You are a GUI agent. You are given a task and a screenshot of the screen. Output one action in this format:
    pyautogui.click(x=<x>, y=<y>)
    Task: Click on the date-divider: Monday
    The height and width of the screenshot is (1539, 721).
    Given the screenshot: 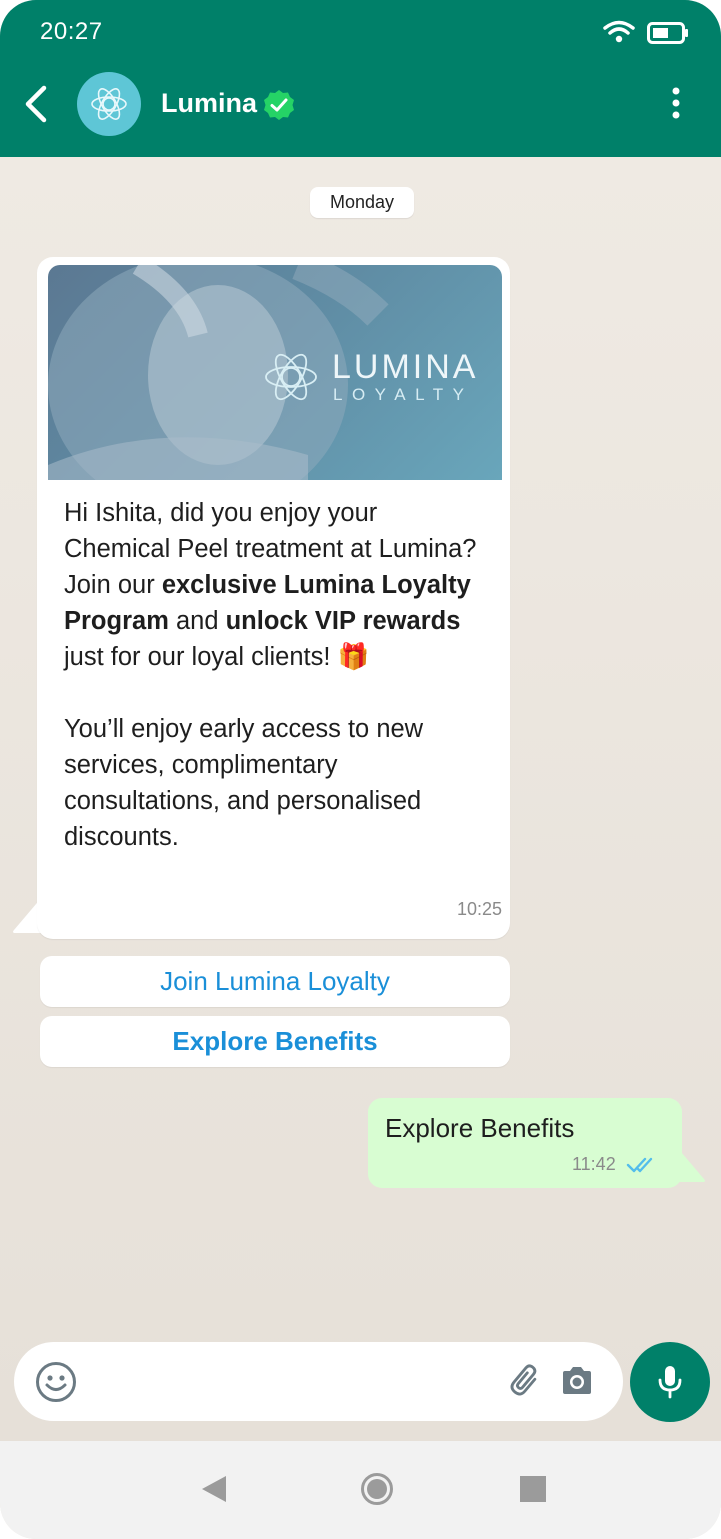 What is the action you would take?
    pyautogui.click(x=362, y=202)
    